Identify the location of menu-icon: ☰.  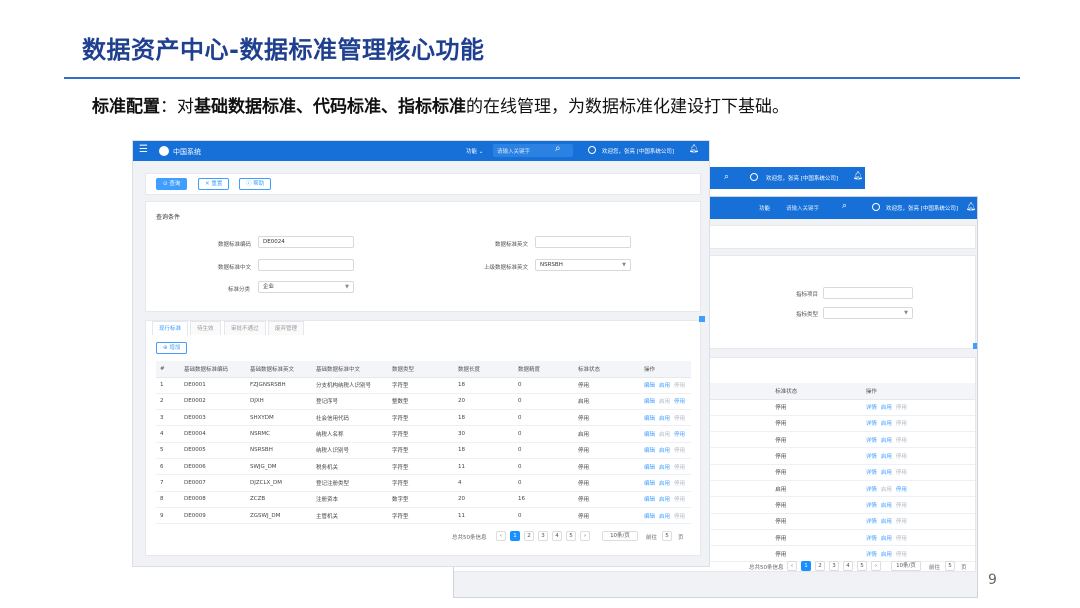
(143, 149).